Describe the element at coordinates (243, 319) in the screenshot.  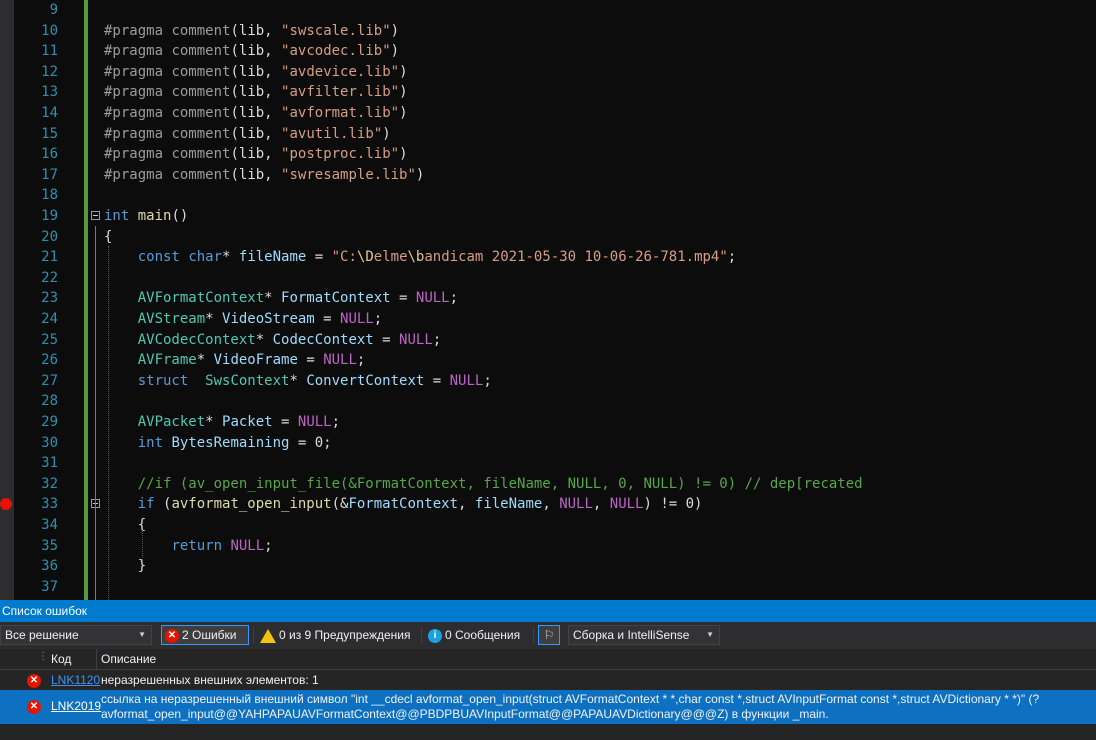
I see `code-text: AVStream* VideoStream = NULL;` at that location.